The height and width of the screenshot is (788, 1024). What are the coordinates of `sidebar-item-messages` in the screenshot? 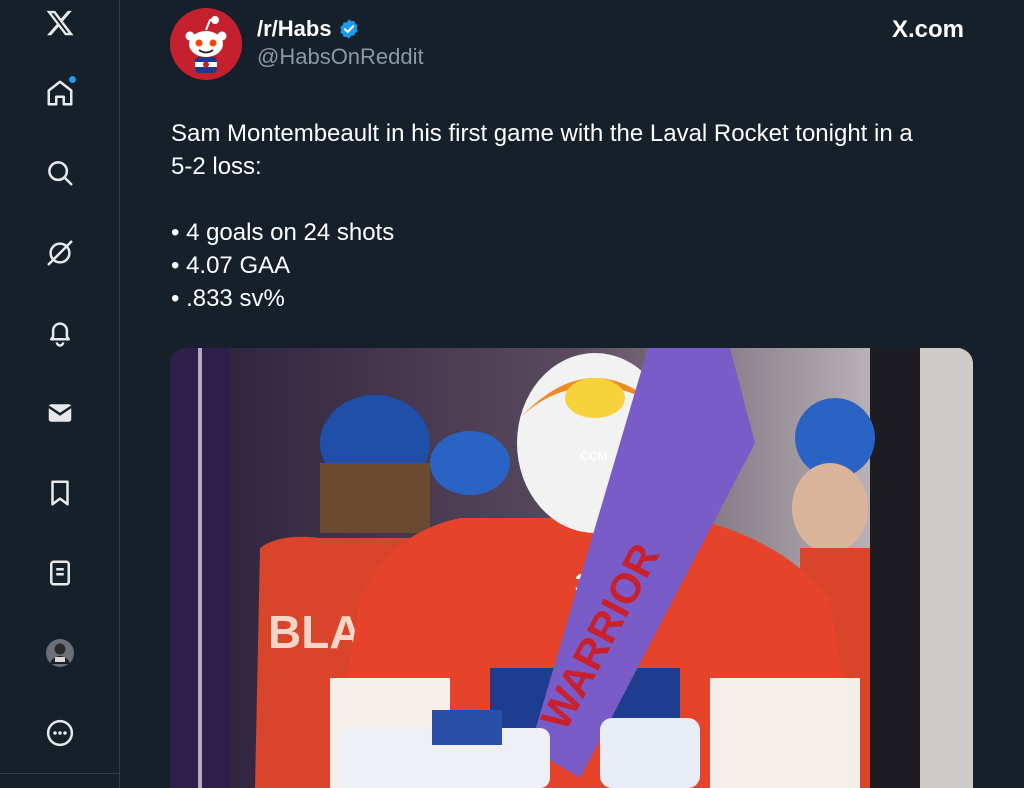 It's located at (60, 413).